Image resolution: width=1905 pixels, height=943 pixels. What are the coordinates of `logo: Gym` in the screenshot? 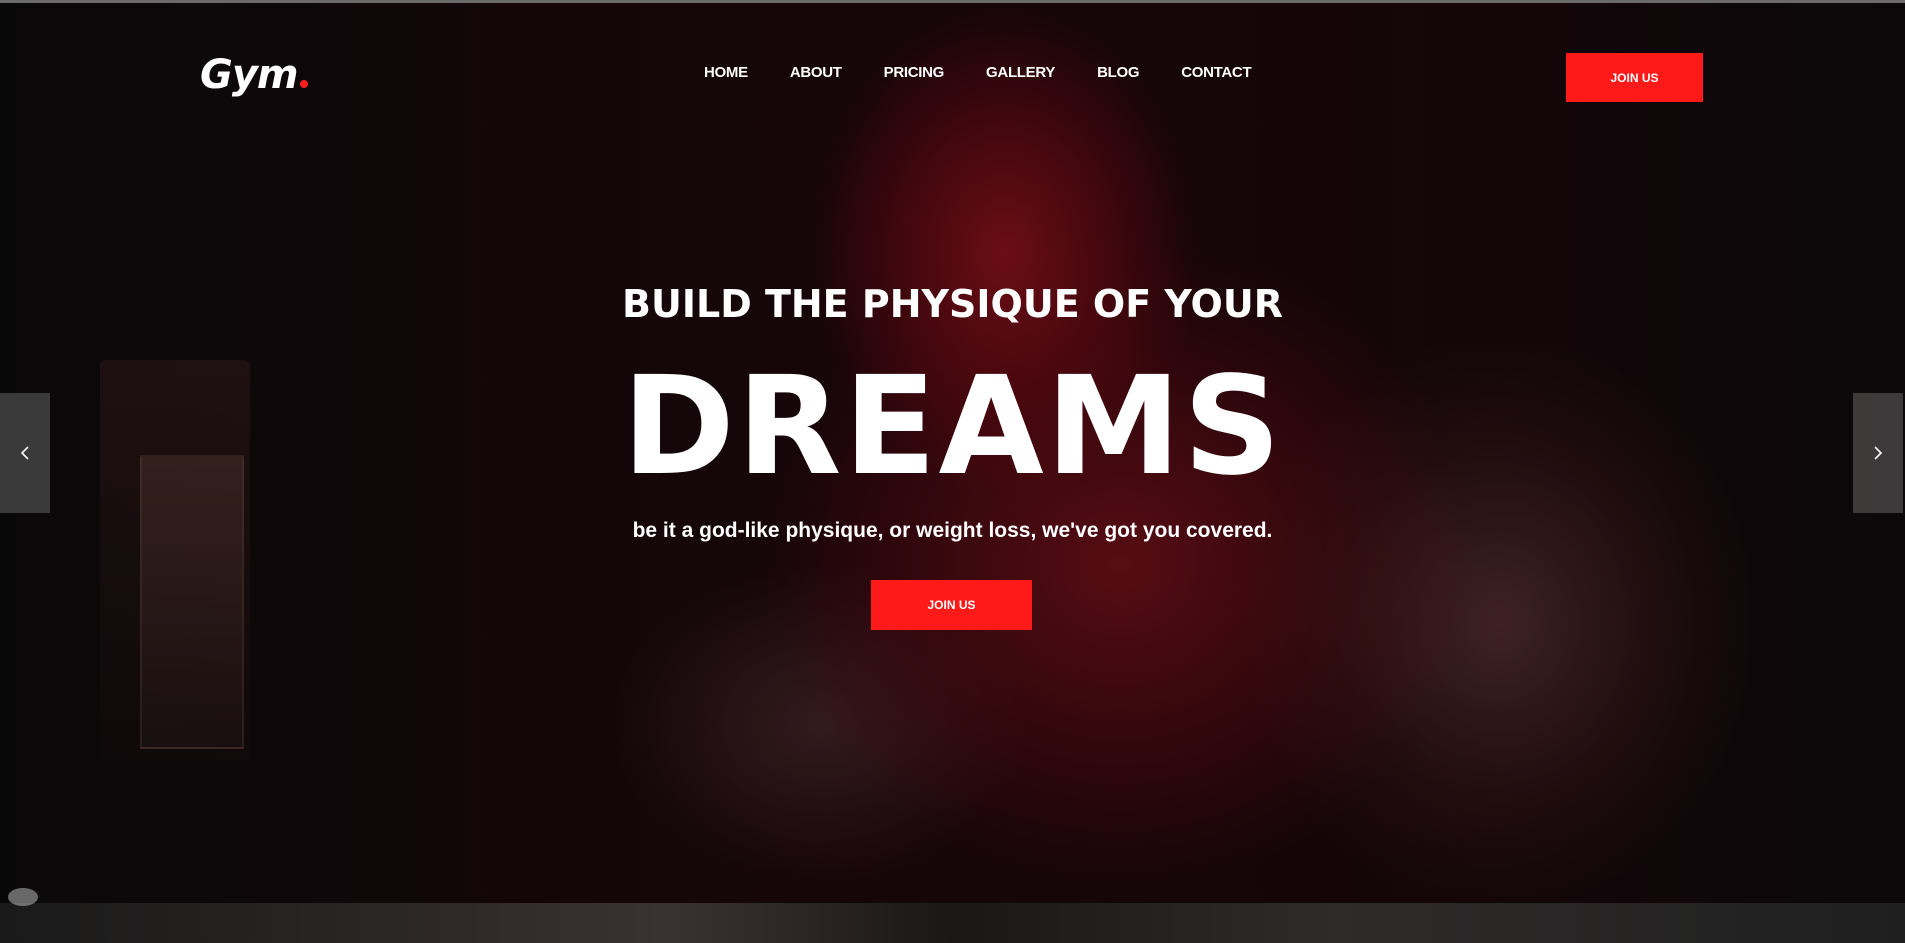 It's located at (254, 75).